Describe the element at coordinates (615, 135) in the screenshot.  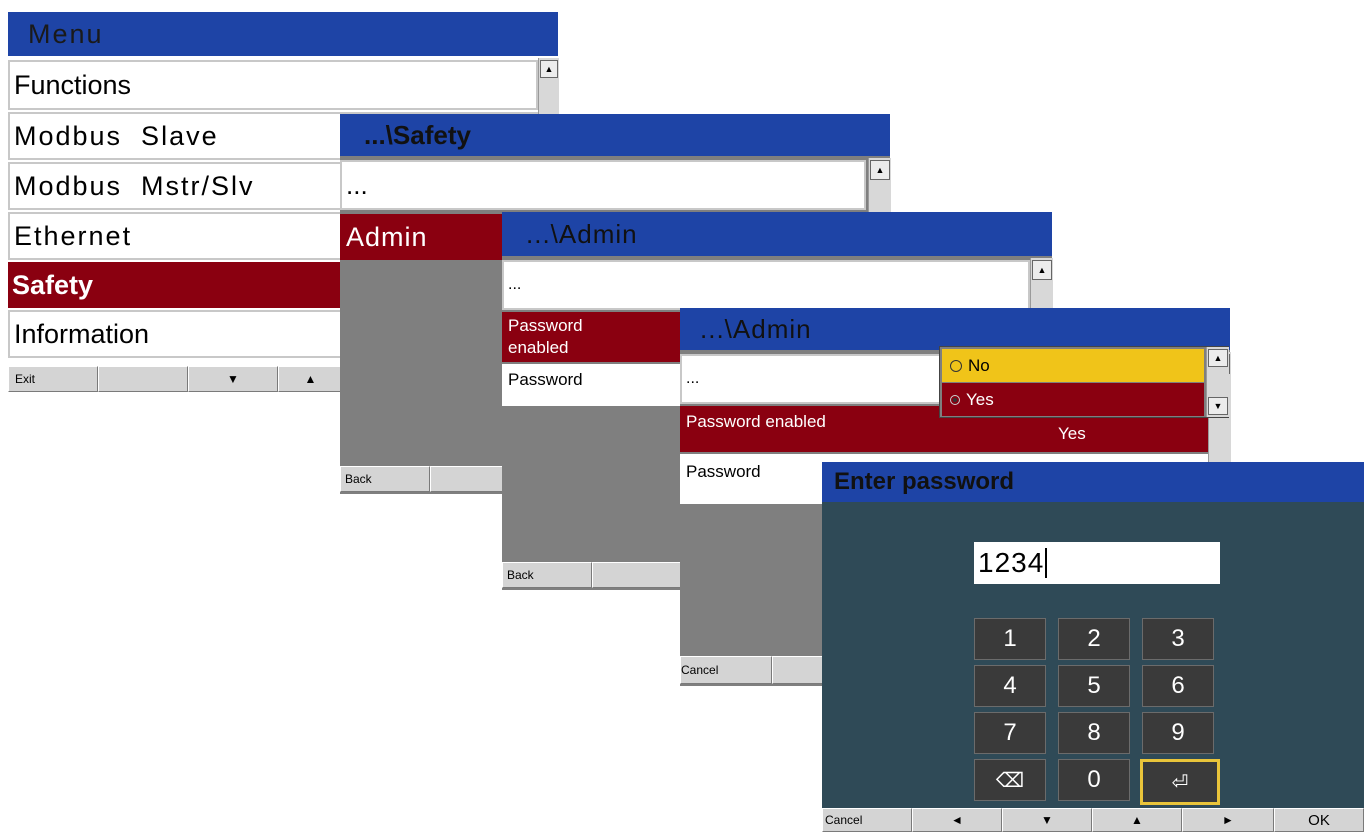
I see `safety-titlebar: ...\Safety` at that location.